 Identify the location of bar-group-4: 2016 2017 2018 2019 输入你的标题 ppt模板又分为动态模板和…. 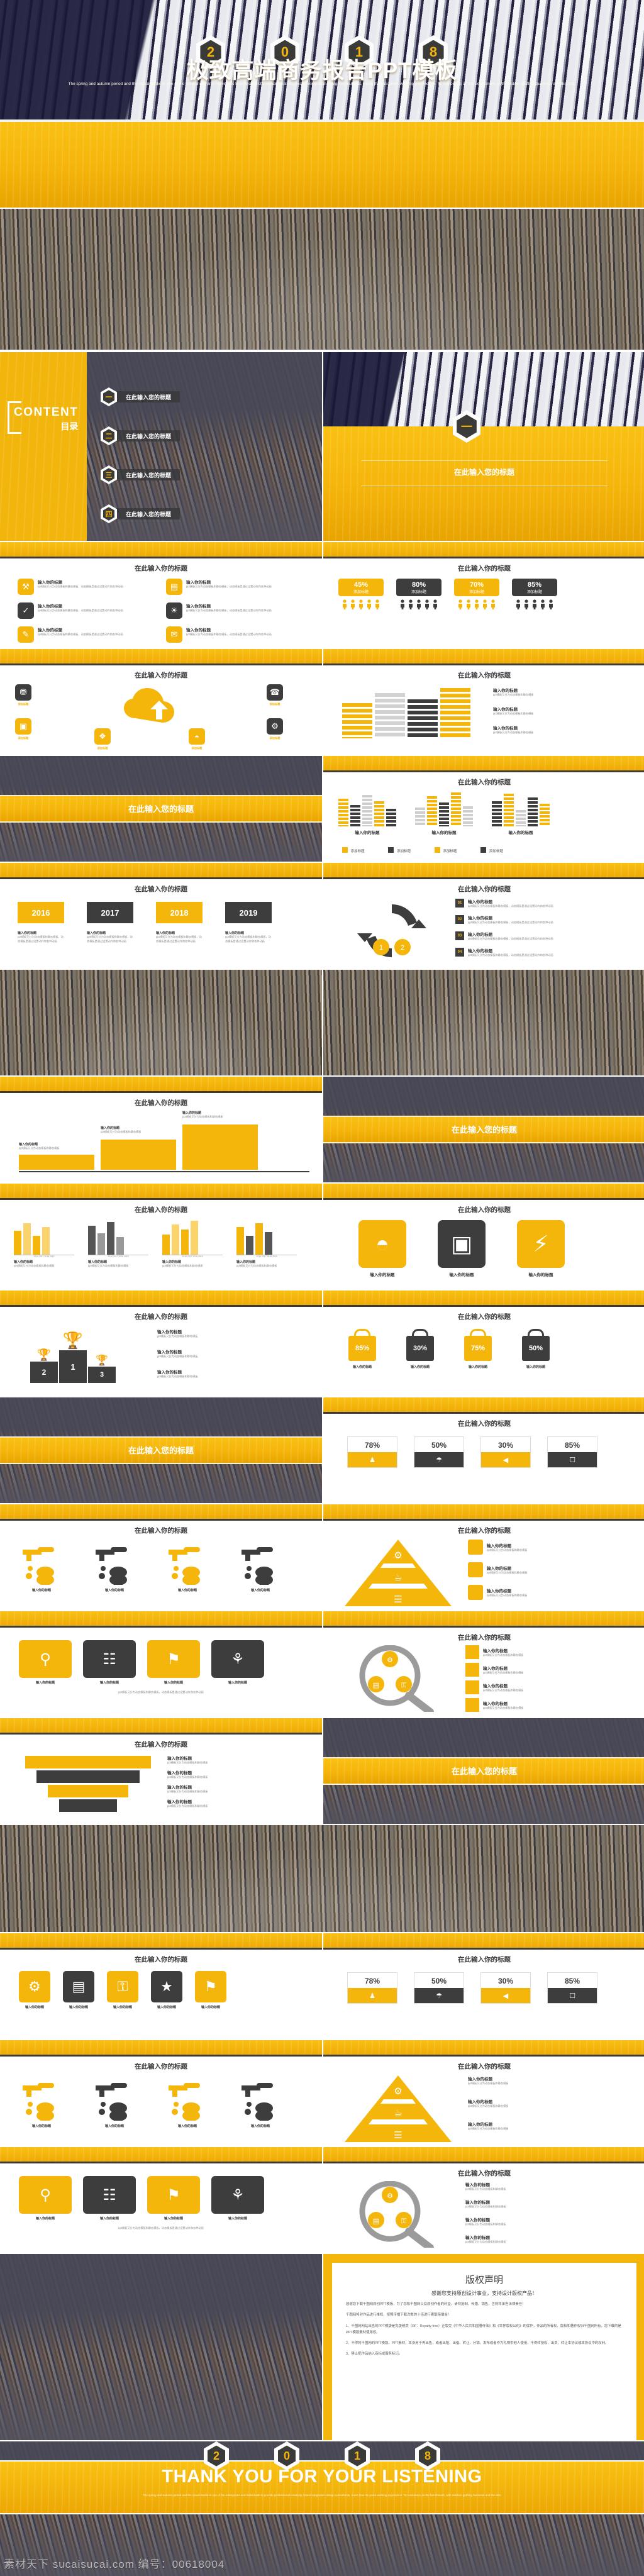
(266, 1244).